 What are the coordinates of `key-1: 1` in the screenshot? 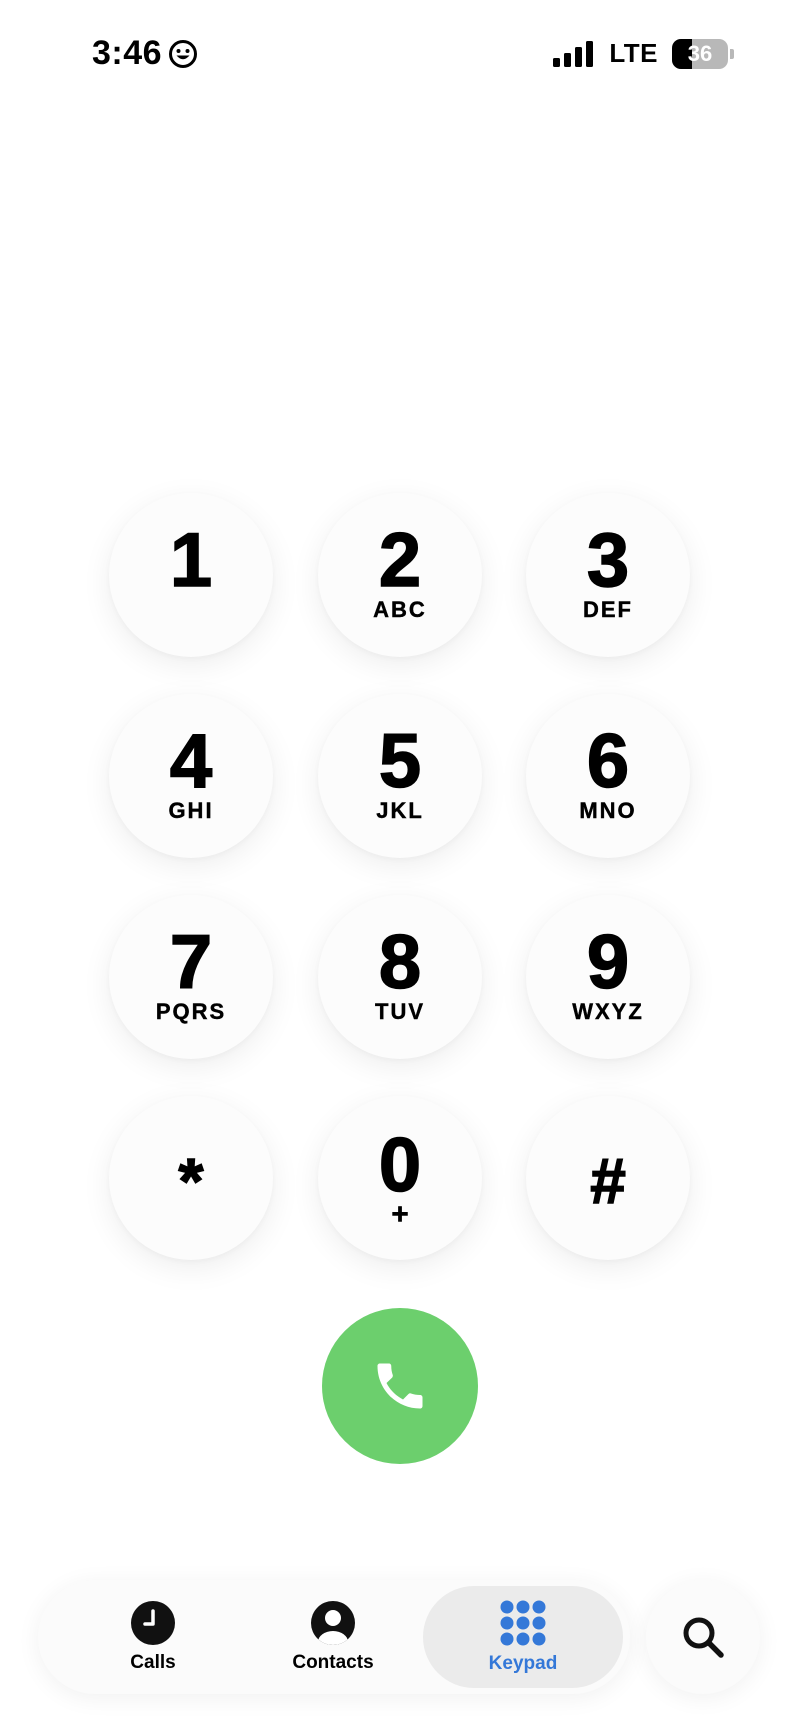 It's located at (191, 575).